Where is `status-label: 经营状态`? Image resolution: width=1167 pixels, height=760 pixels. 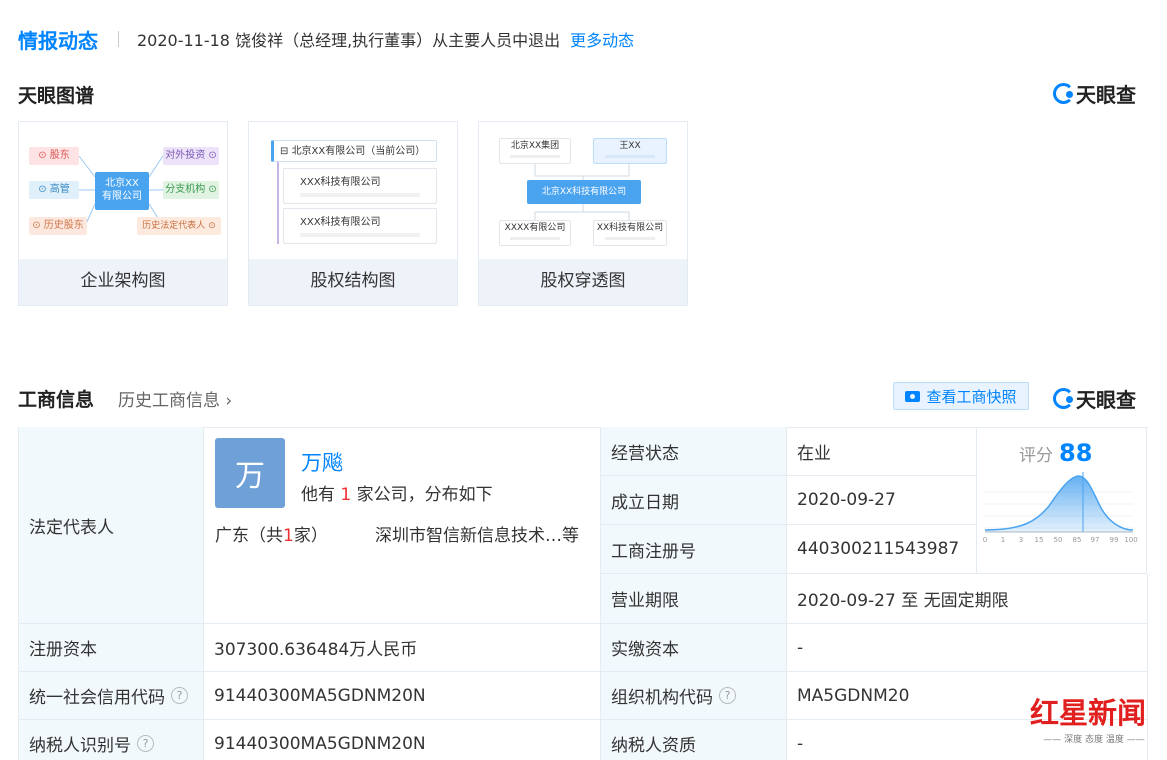 status-label: 经营状态 is located at coordinates (694, 451).